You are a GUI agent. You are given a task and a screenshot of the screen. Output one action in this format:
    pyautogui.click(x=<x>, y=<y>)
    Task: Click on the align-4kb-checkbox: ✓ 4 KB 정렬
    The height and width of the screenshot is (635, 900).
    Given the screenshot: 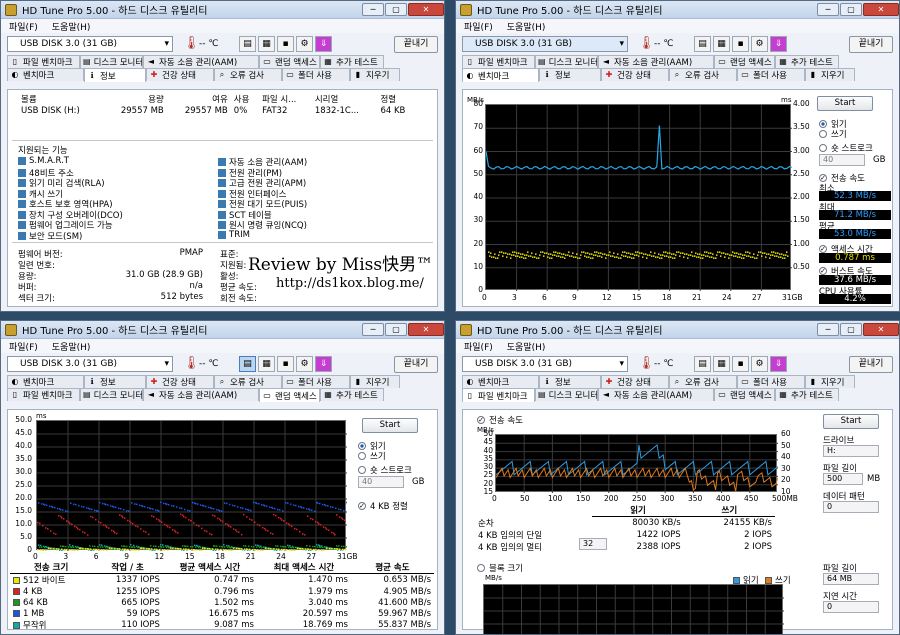 What is the action you would take?
    pyautogui.click(x=383, y=506)
    